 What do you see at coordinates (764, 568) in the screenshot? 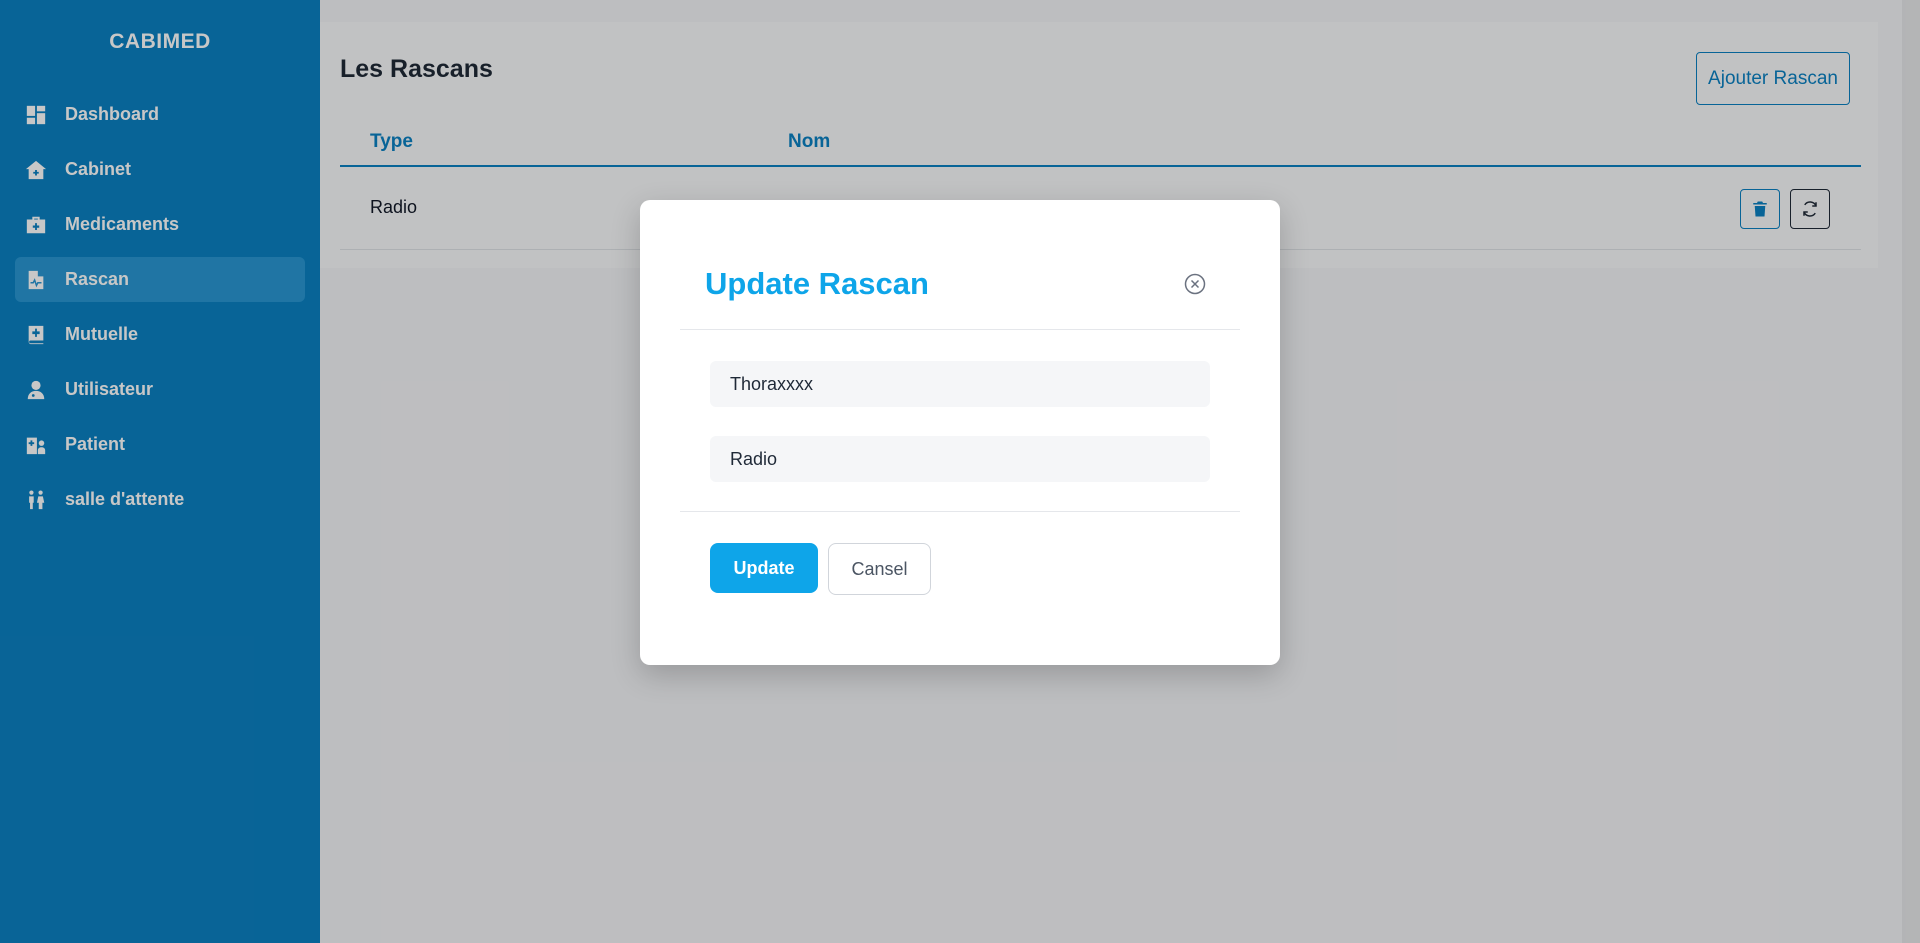
I see `update-button: Update` at bounding box center [764, 568].